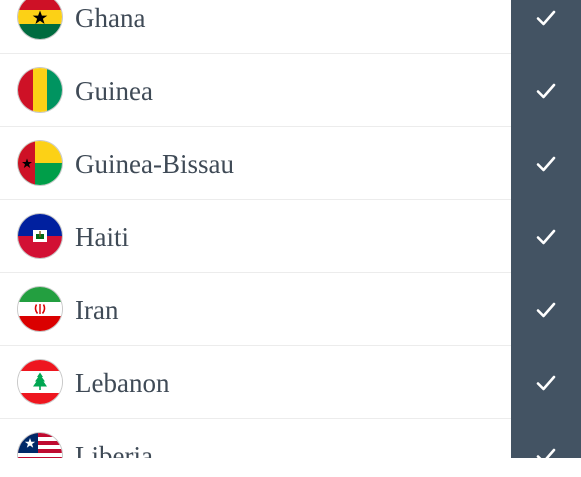 The height and width of the screenshot is (477, 581). I want to click on country-name: Guinea, so click(114, 91).